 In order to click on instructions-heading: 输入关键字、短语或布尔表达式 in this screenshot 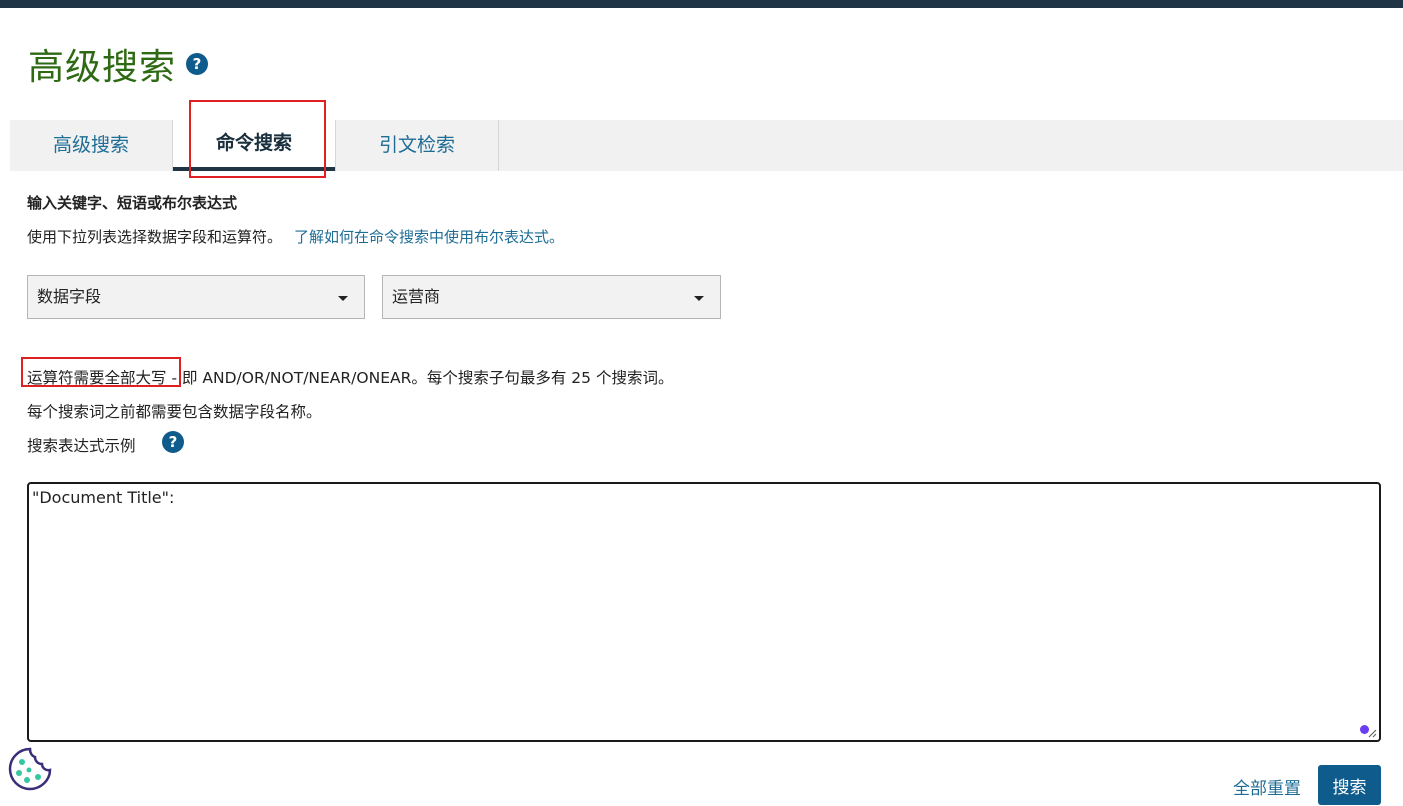, I will do `click(132, 203)`.